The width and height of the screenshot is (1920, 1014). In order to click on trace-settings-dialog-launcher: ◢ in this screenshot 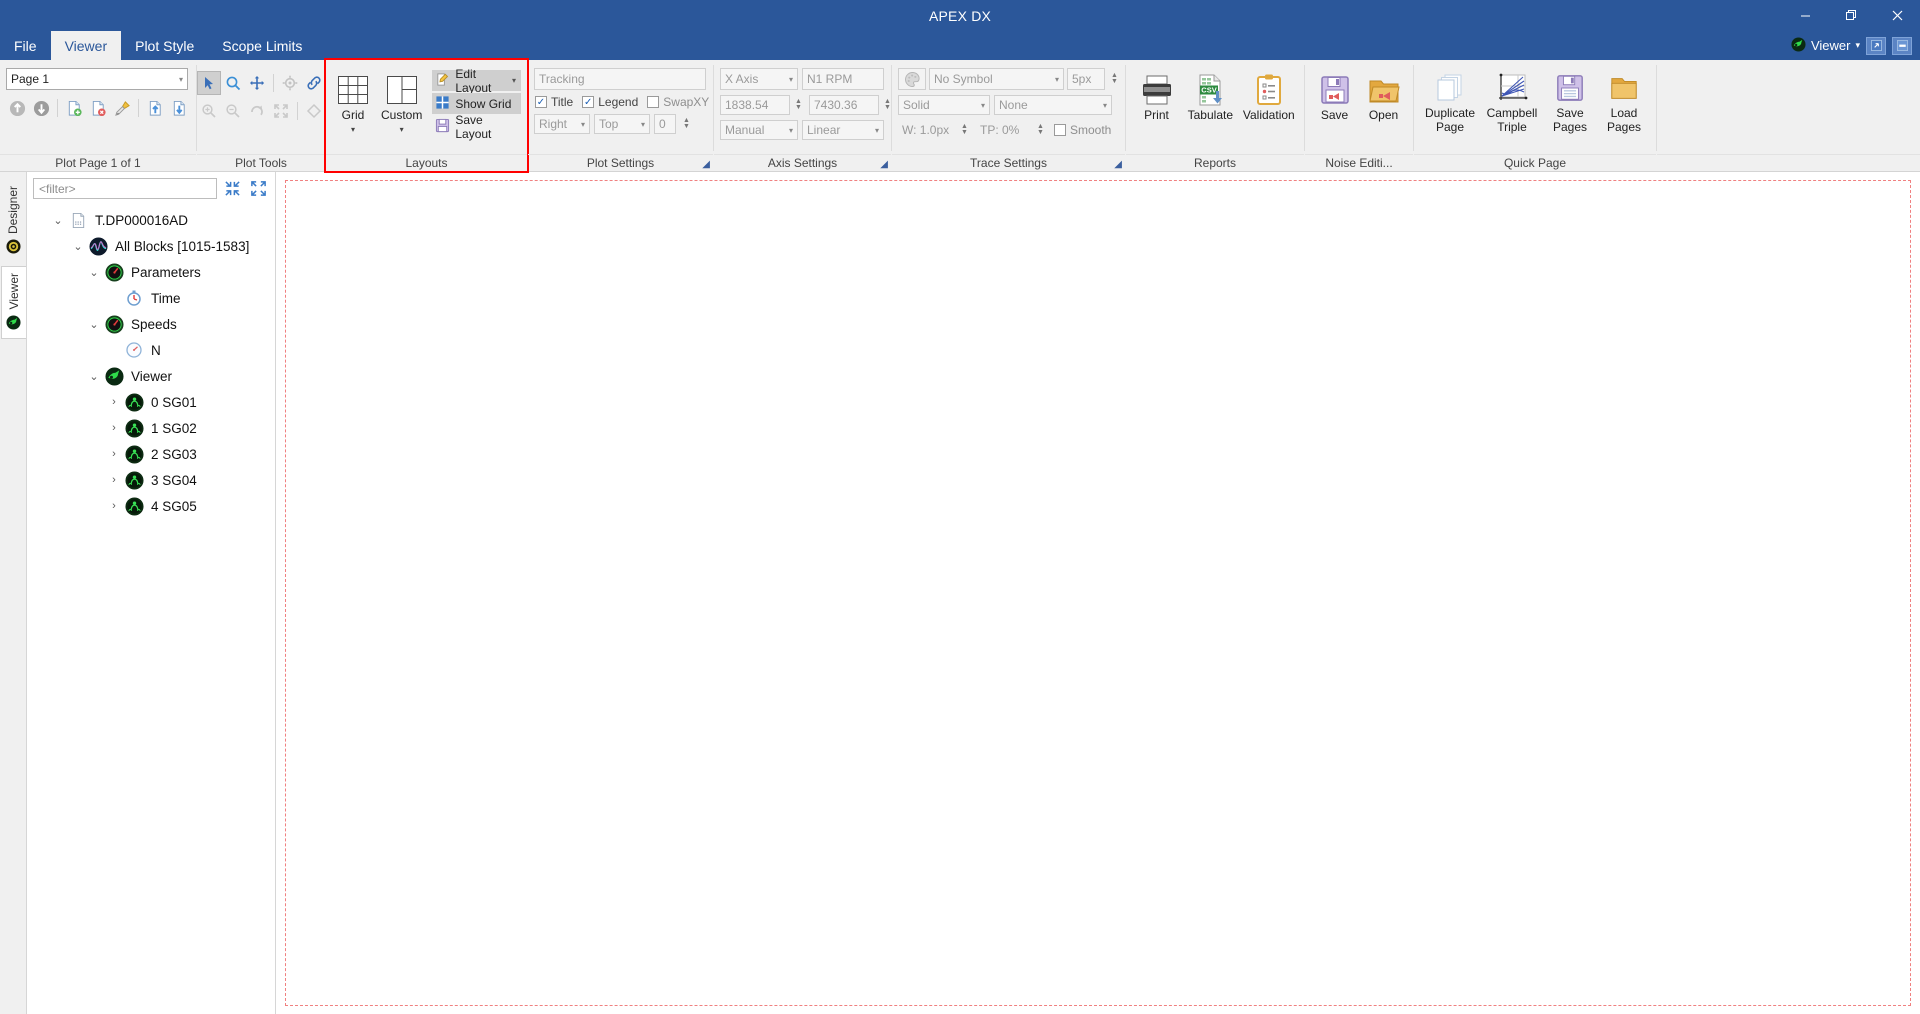, I will do `click(1118, 164)`.